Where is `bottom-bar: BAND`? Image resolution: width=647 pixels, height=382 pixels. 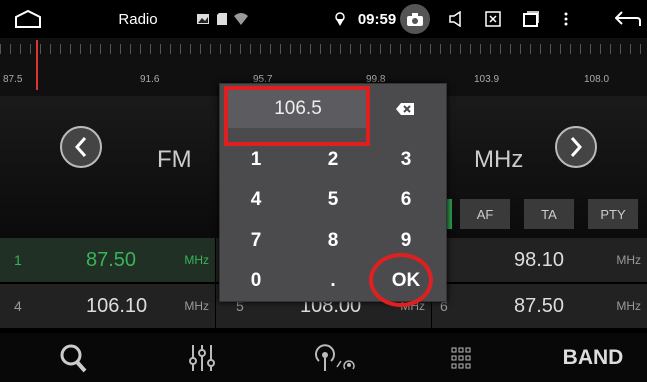 bottom-bar: BAND is located at coordinates (323, 357).